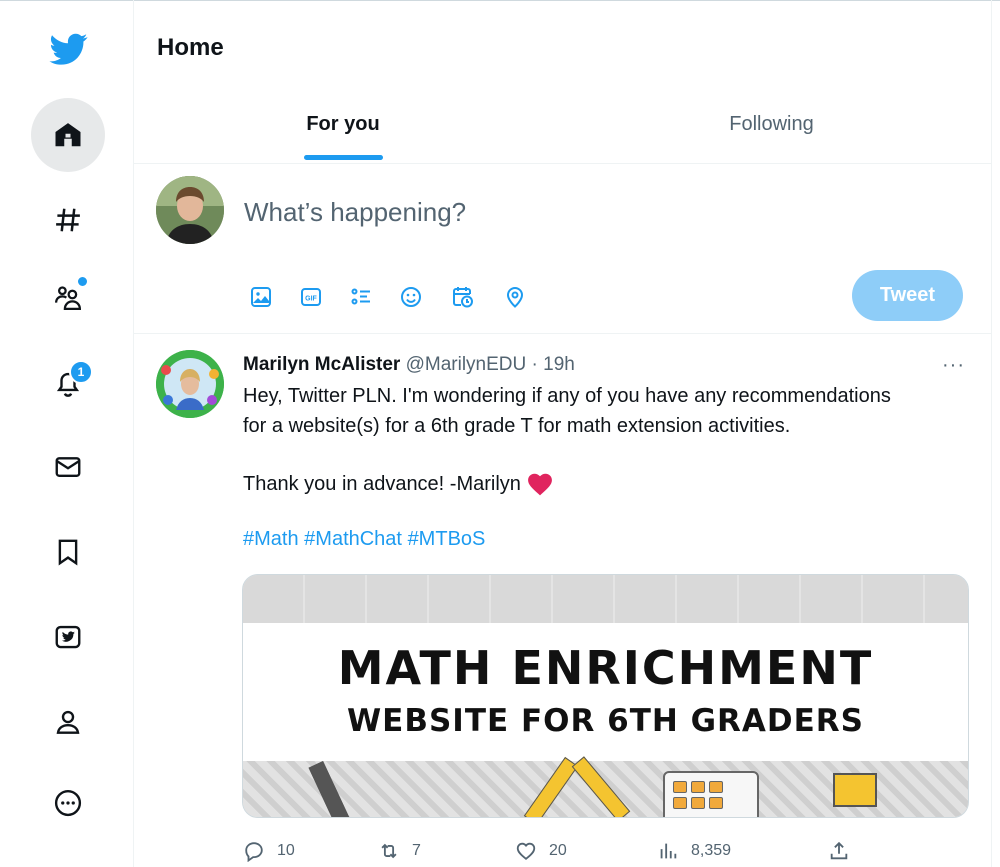  Describe the element at coordinates (286, 850) in the screenshot. I see `reply-count: 10` at that location.